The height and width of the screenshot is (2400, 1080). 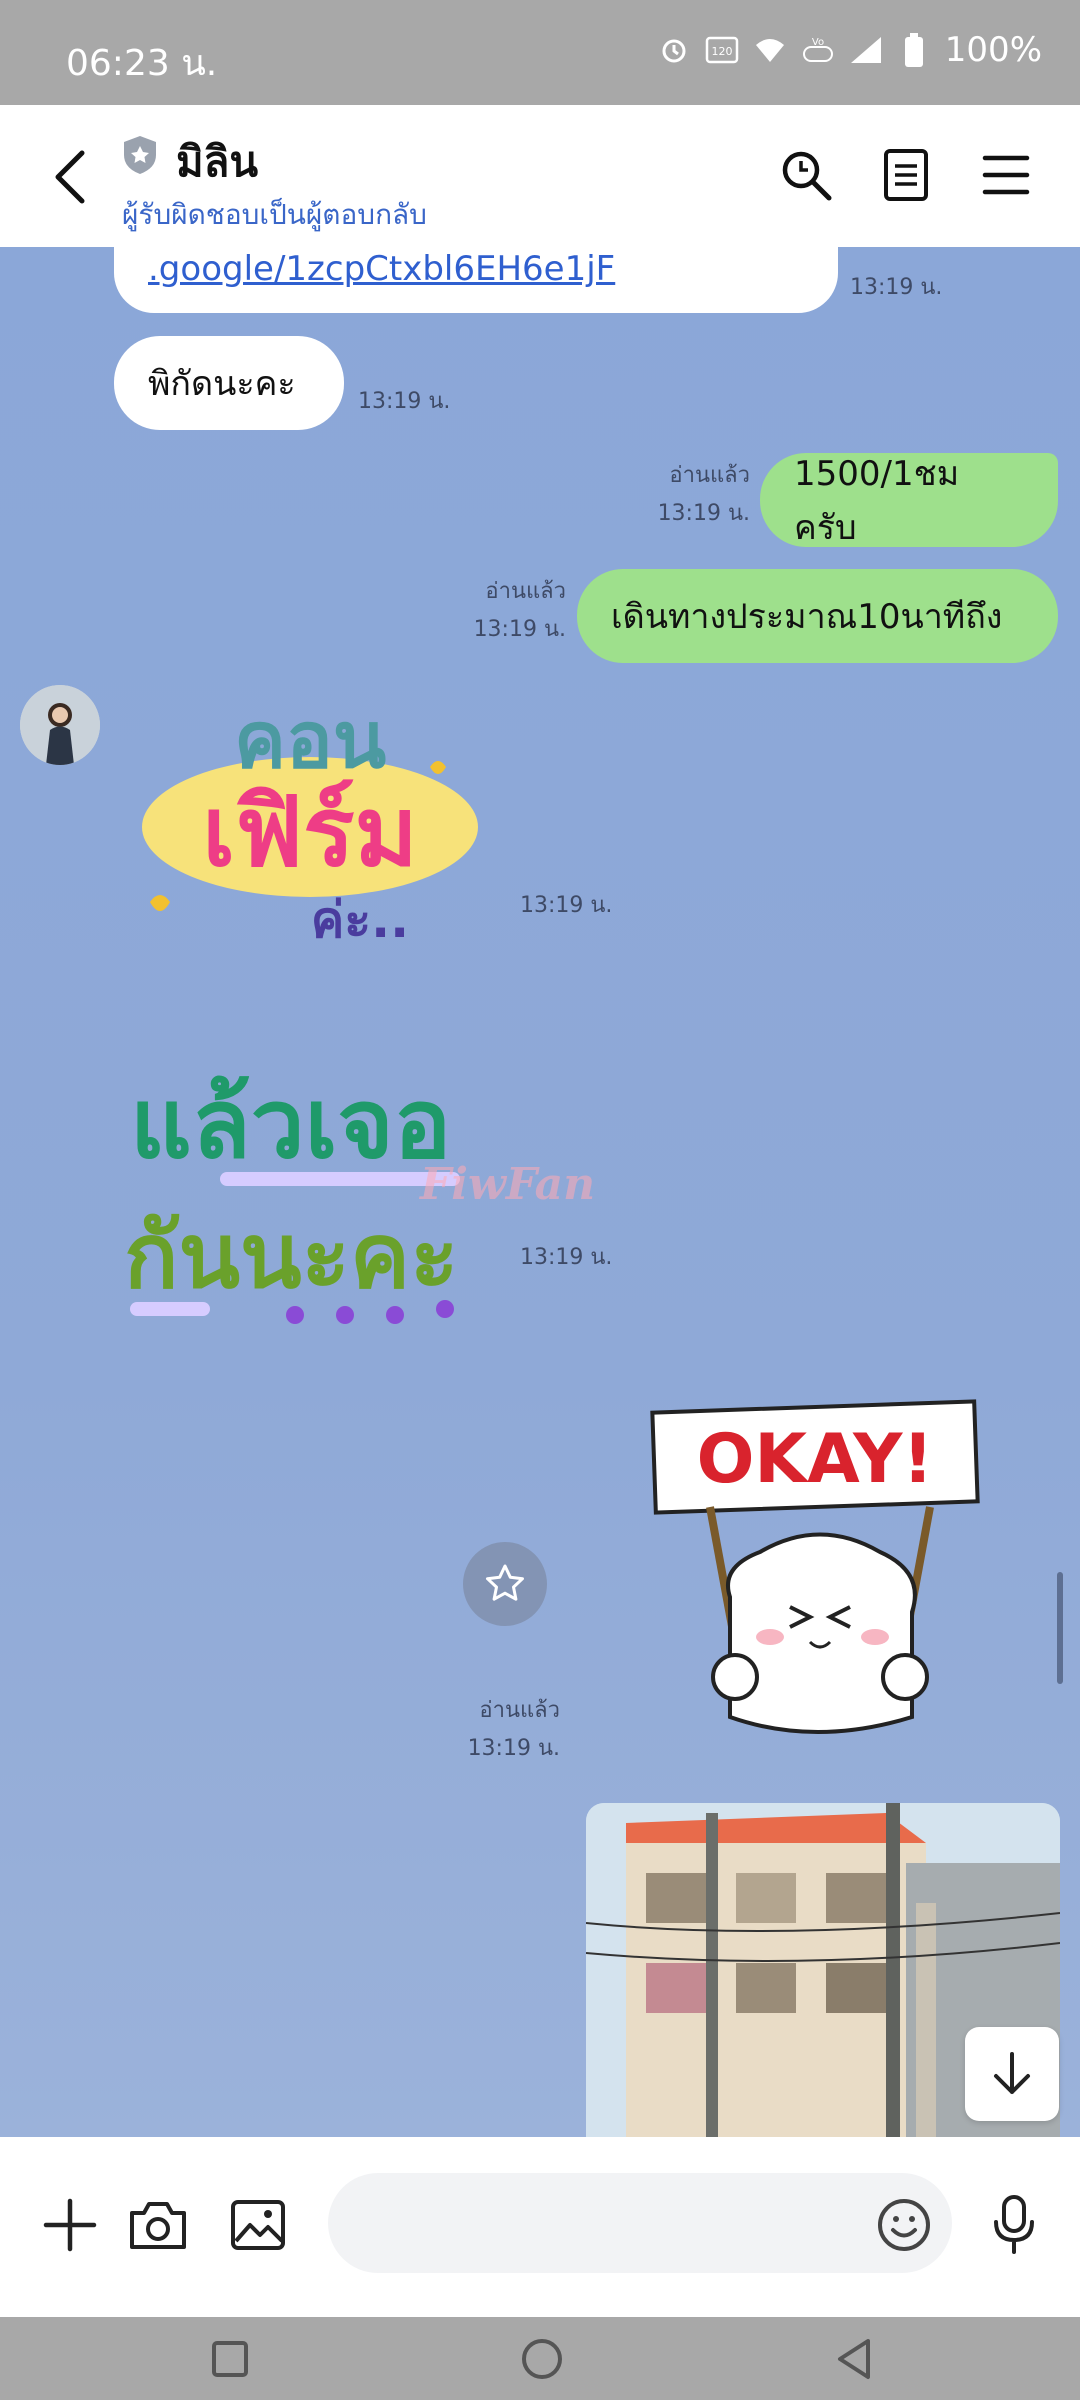 What do you see at coordinates (914, 50) in the screenshot?
I see `battery-icon` at bounding box center [914, 50].